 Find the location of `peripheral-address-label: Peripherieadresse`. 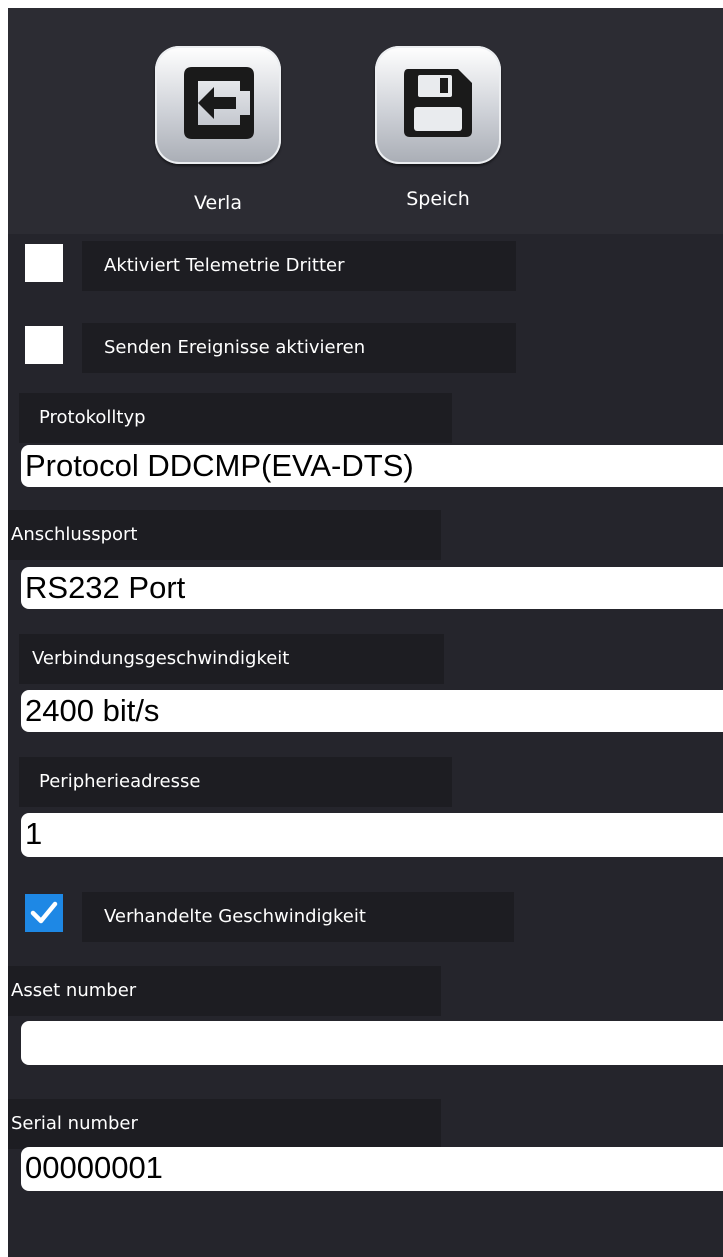

peripheral-address-label: Peripherieadresse is located at coordinates (235, 782).